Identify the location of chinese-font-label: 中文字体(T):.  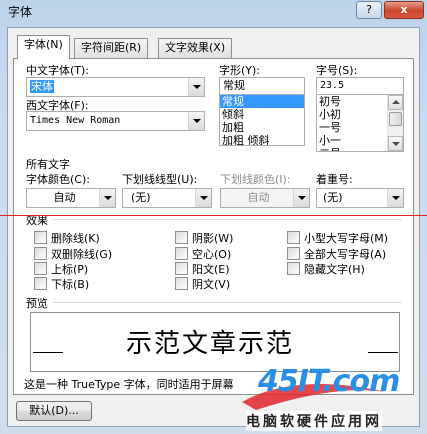
(58, 70).